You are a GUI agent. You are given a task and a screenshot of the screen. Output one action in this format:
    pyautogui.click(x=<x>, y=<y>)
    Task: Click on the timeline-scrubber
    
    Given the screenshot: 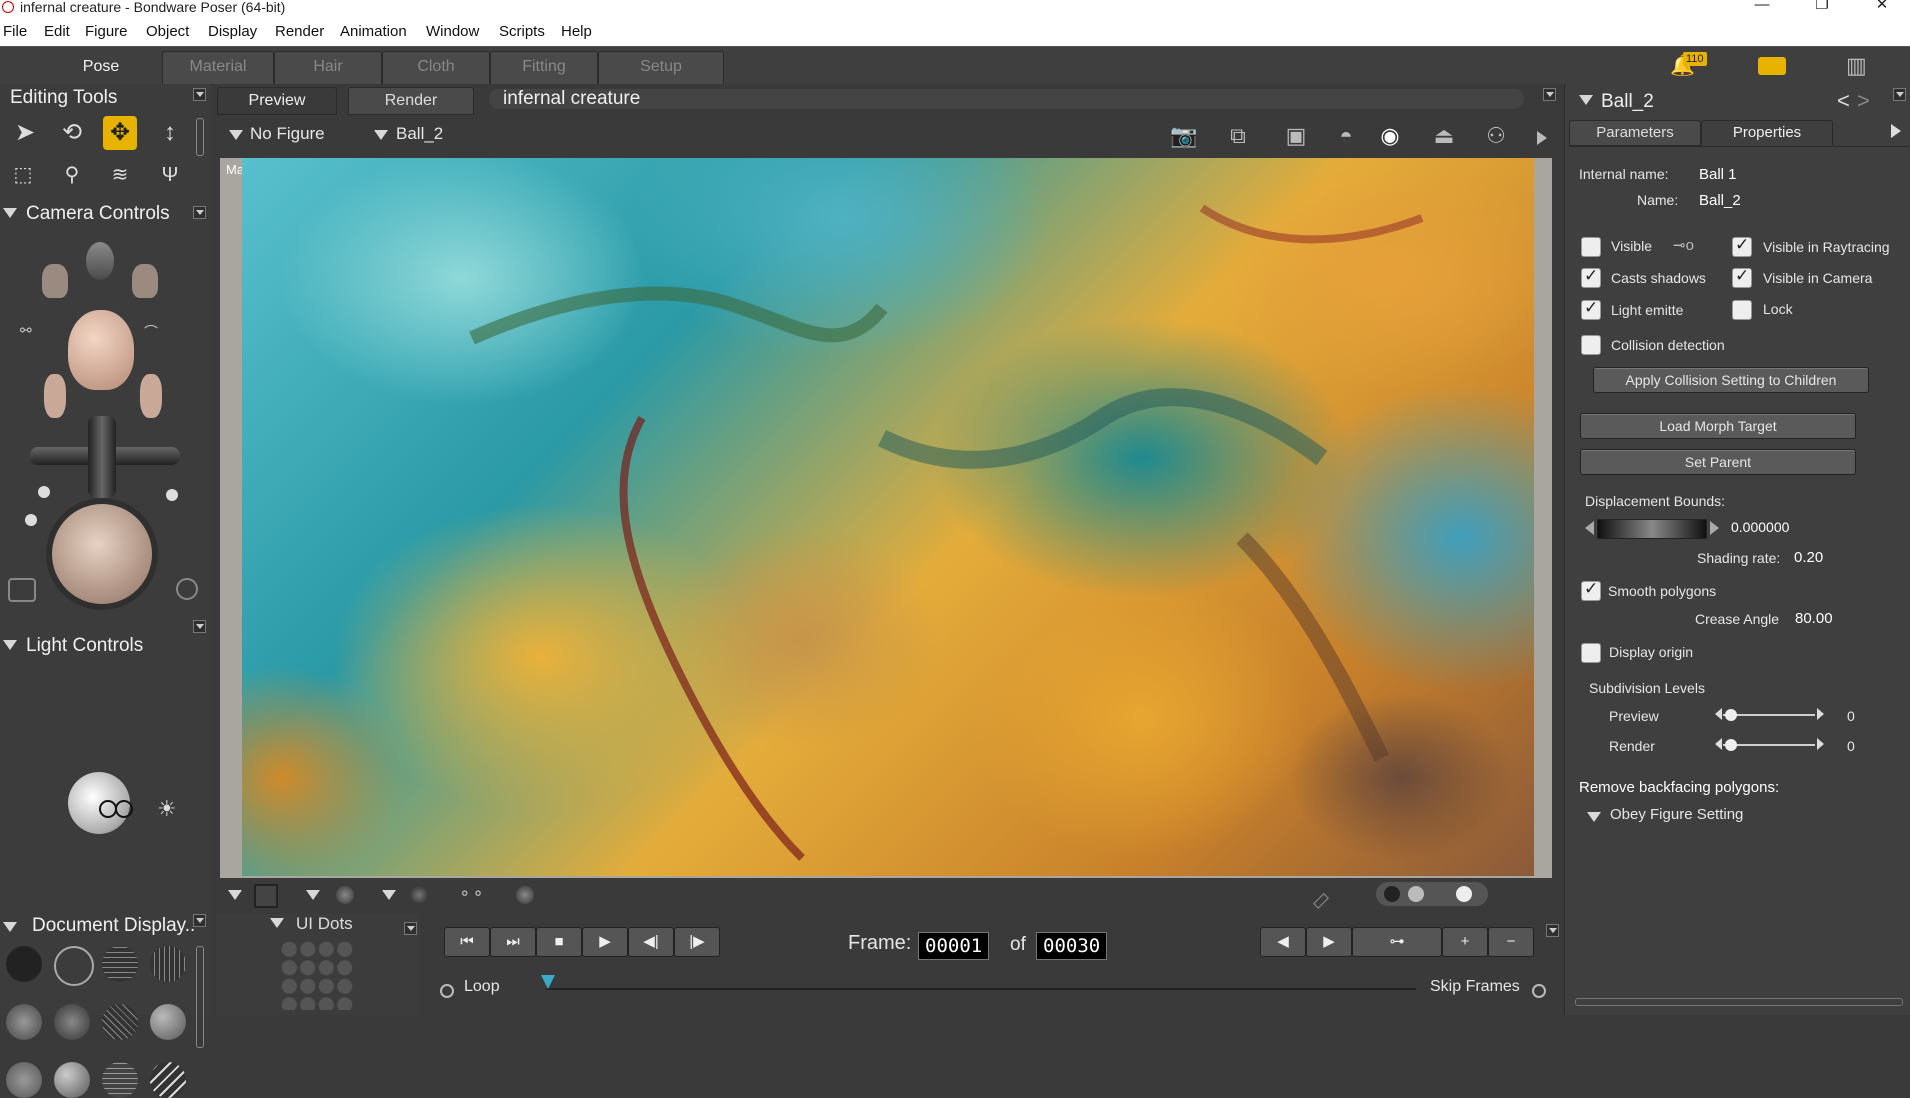 What is the action you would take?
    pyautogui.click(x=548, y=982)
    